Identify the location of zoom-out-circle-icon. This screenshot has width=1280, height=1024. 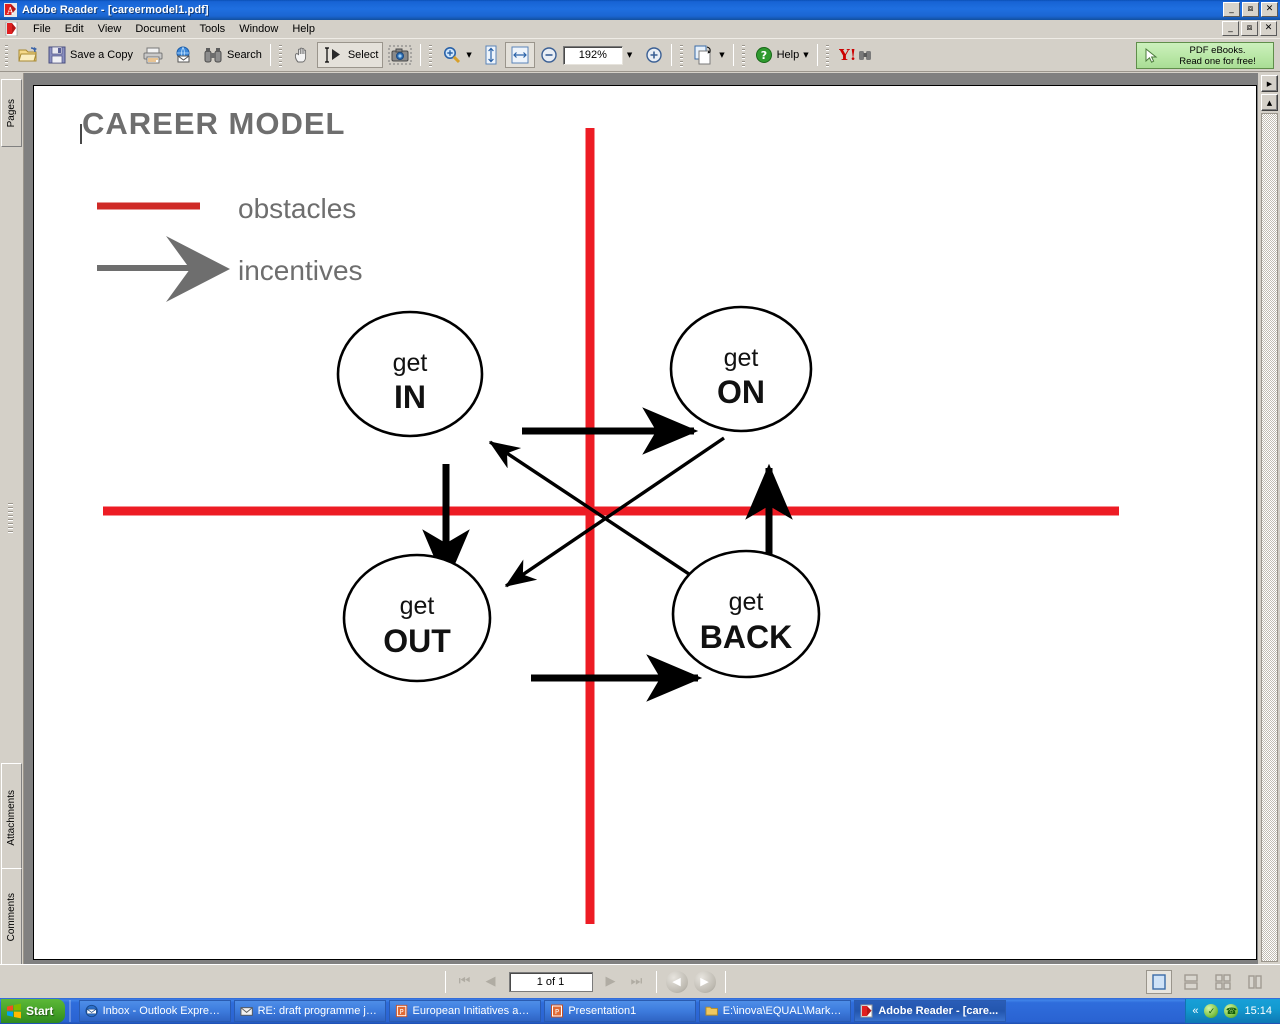
(549, 55).